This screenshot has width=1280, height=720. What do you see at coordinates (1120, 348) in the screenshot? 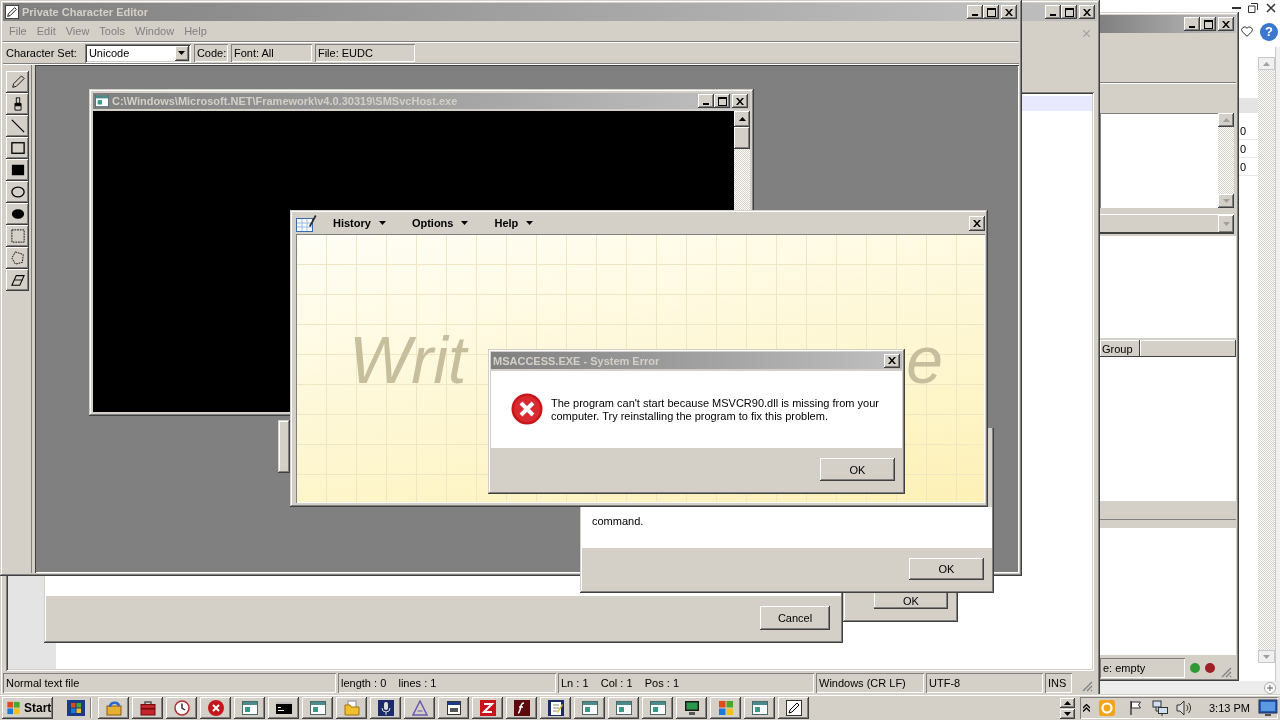
I see `column-header: Group` at bounding box center [1120, 348].